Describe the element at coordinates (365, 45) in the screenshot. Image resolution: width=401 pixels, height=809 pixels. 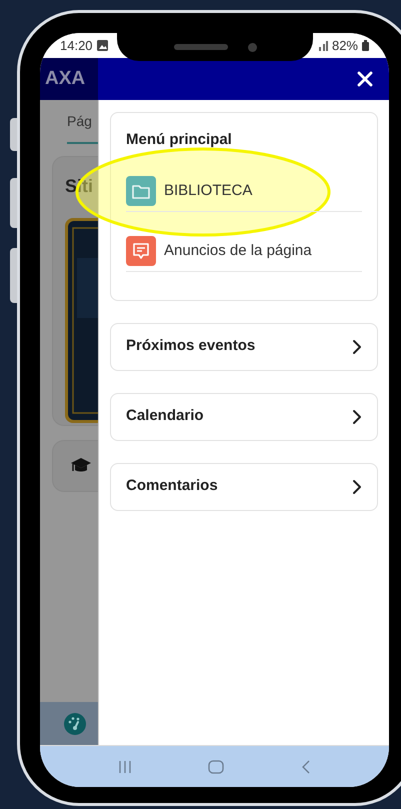
I see `battery-icon` at that location.